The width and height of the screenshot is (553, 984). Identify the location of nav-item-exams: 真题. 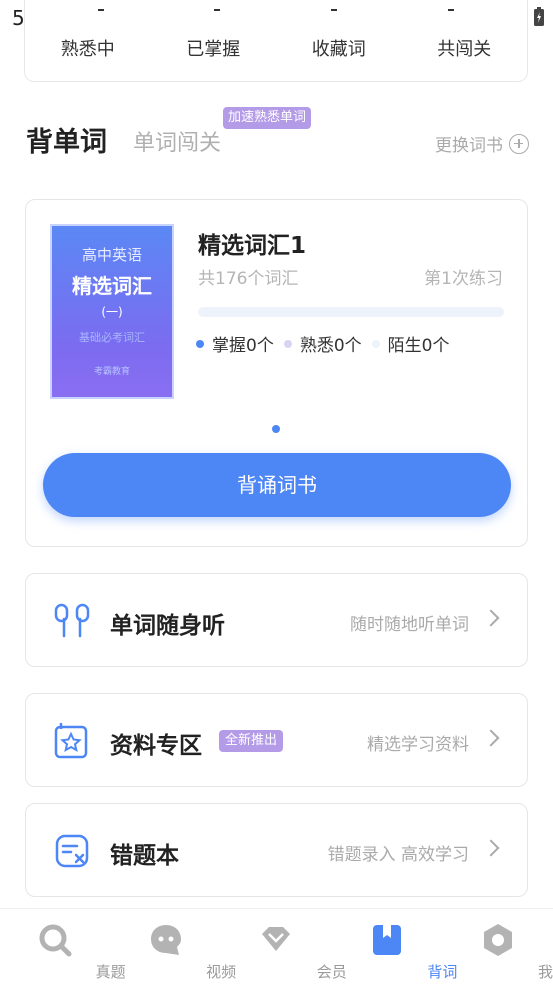
(63, 946).